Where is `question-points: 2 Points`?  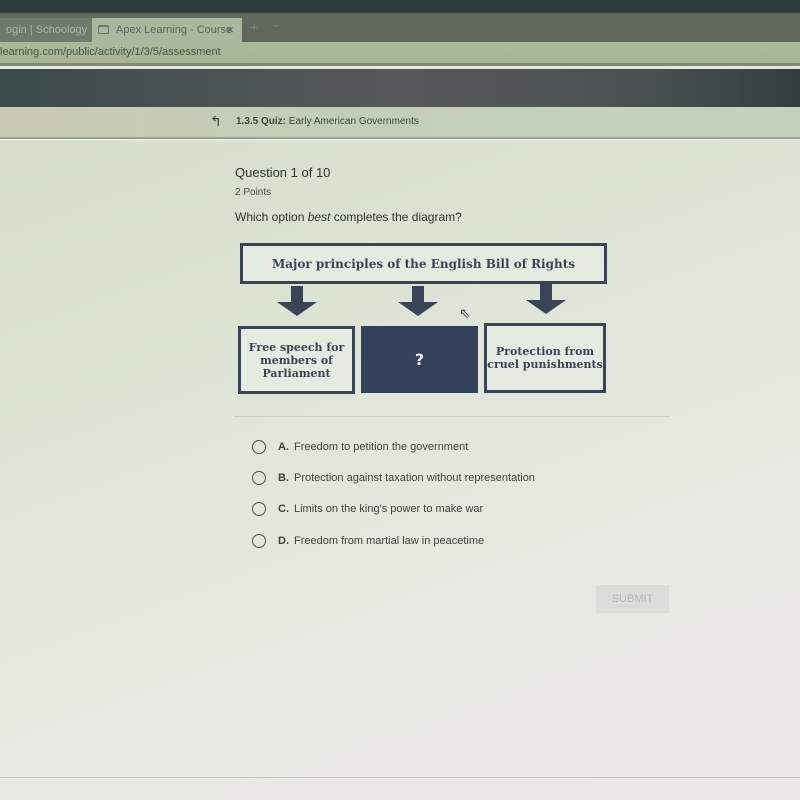 question-points: 2 Points is located at coordinates (253, 192).